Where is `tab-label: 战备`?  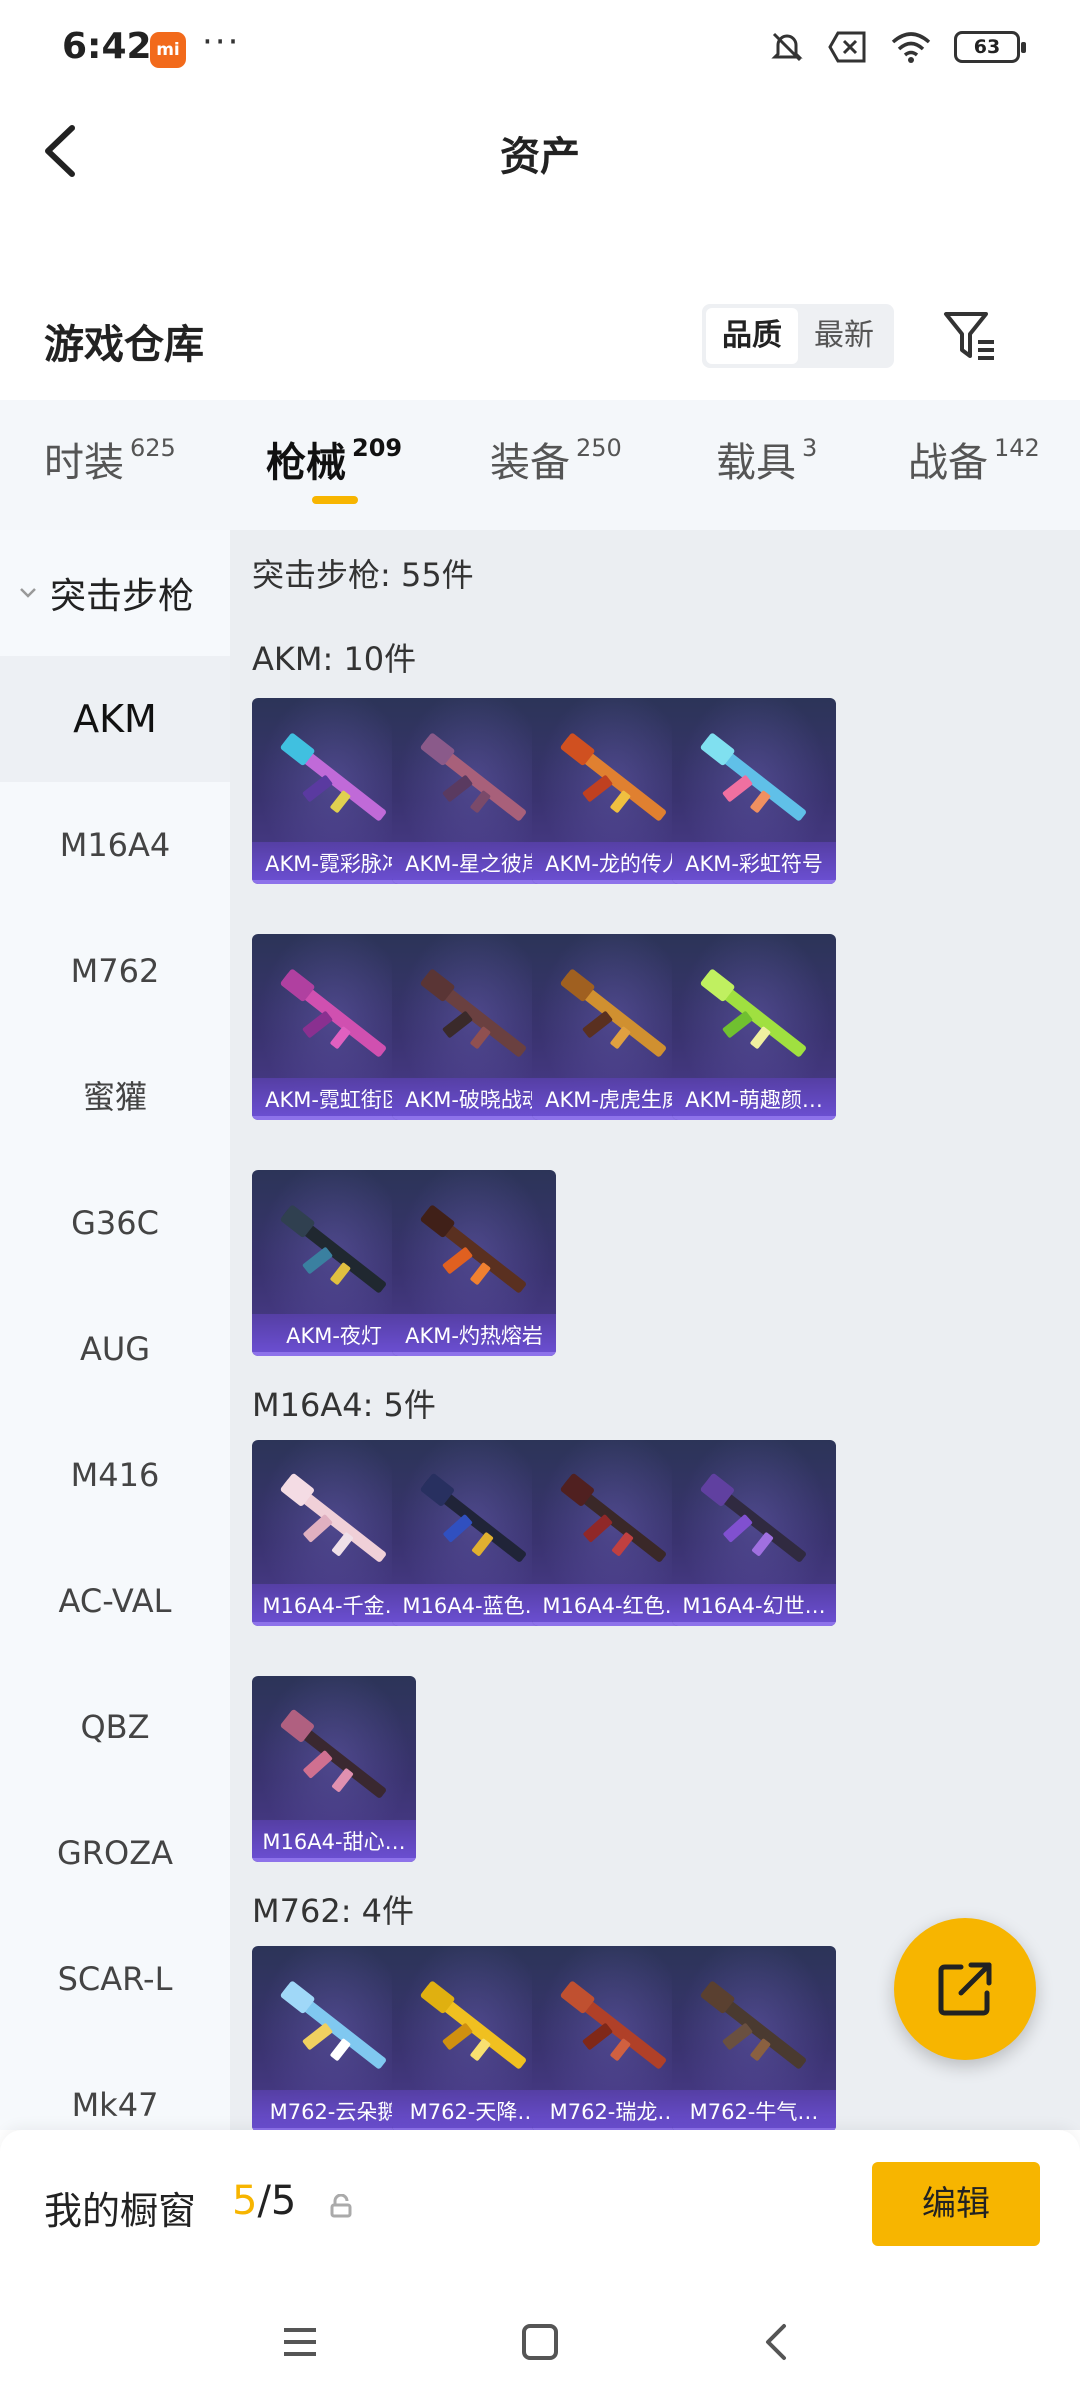
tab-label: 战备 is located at coordinates (948, 463).